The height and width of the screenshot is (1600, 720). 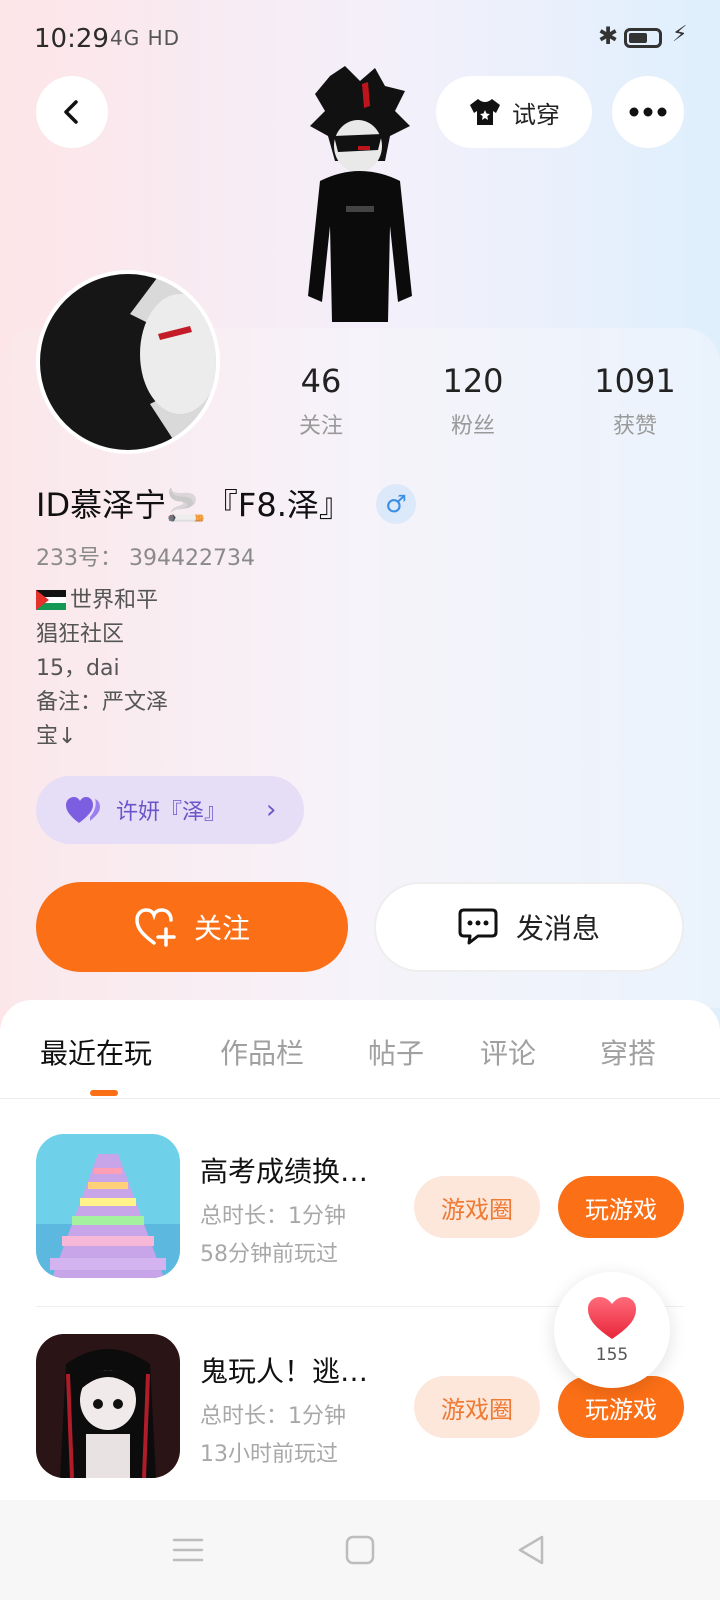 I want to click on send-message-button: 发消息, so click(x=529, y=927).